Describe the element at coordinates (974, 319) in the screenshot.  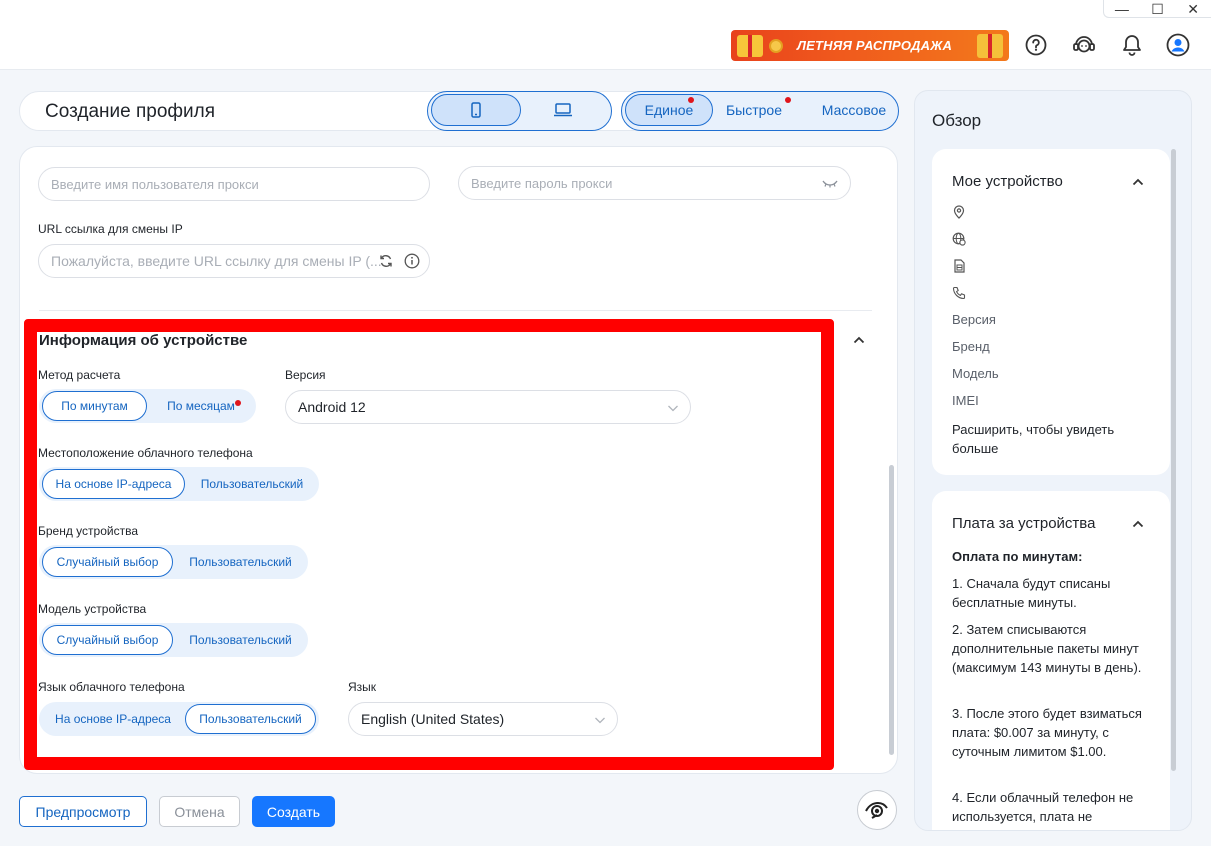
I see `device-version-row: Версия` at that location.